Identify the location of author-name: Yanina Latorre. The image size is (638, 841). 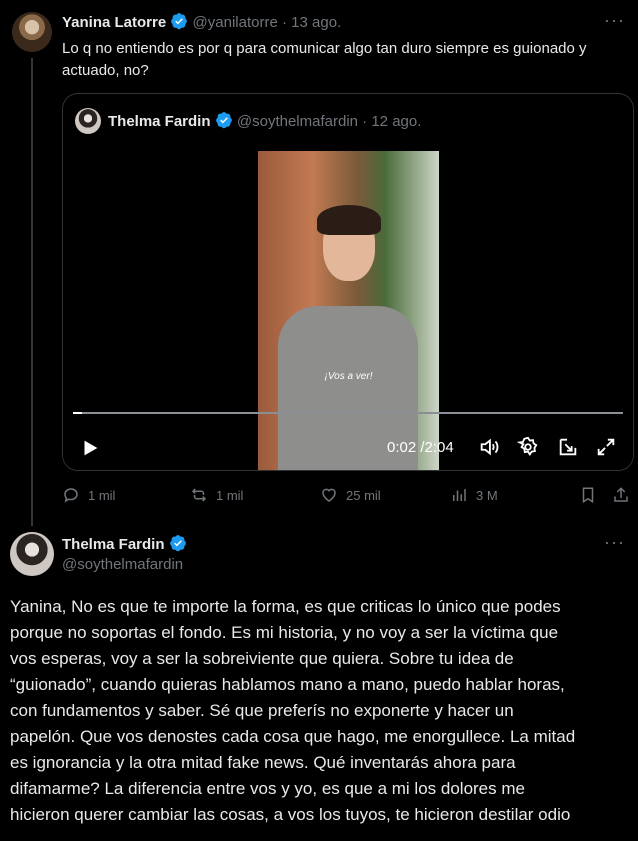
(114, 22).